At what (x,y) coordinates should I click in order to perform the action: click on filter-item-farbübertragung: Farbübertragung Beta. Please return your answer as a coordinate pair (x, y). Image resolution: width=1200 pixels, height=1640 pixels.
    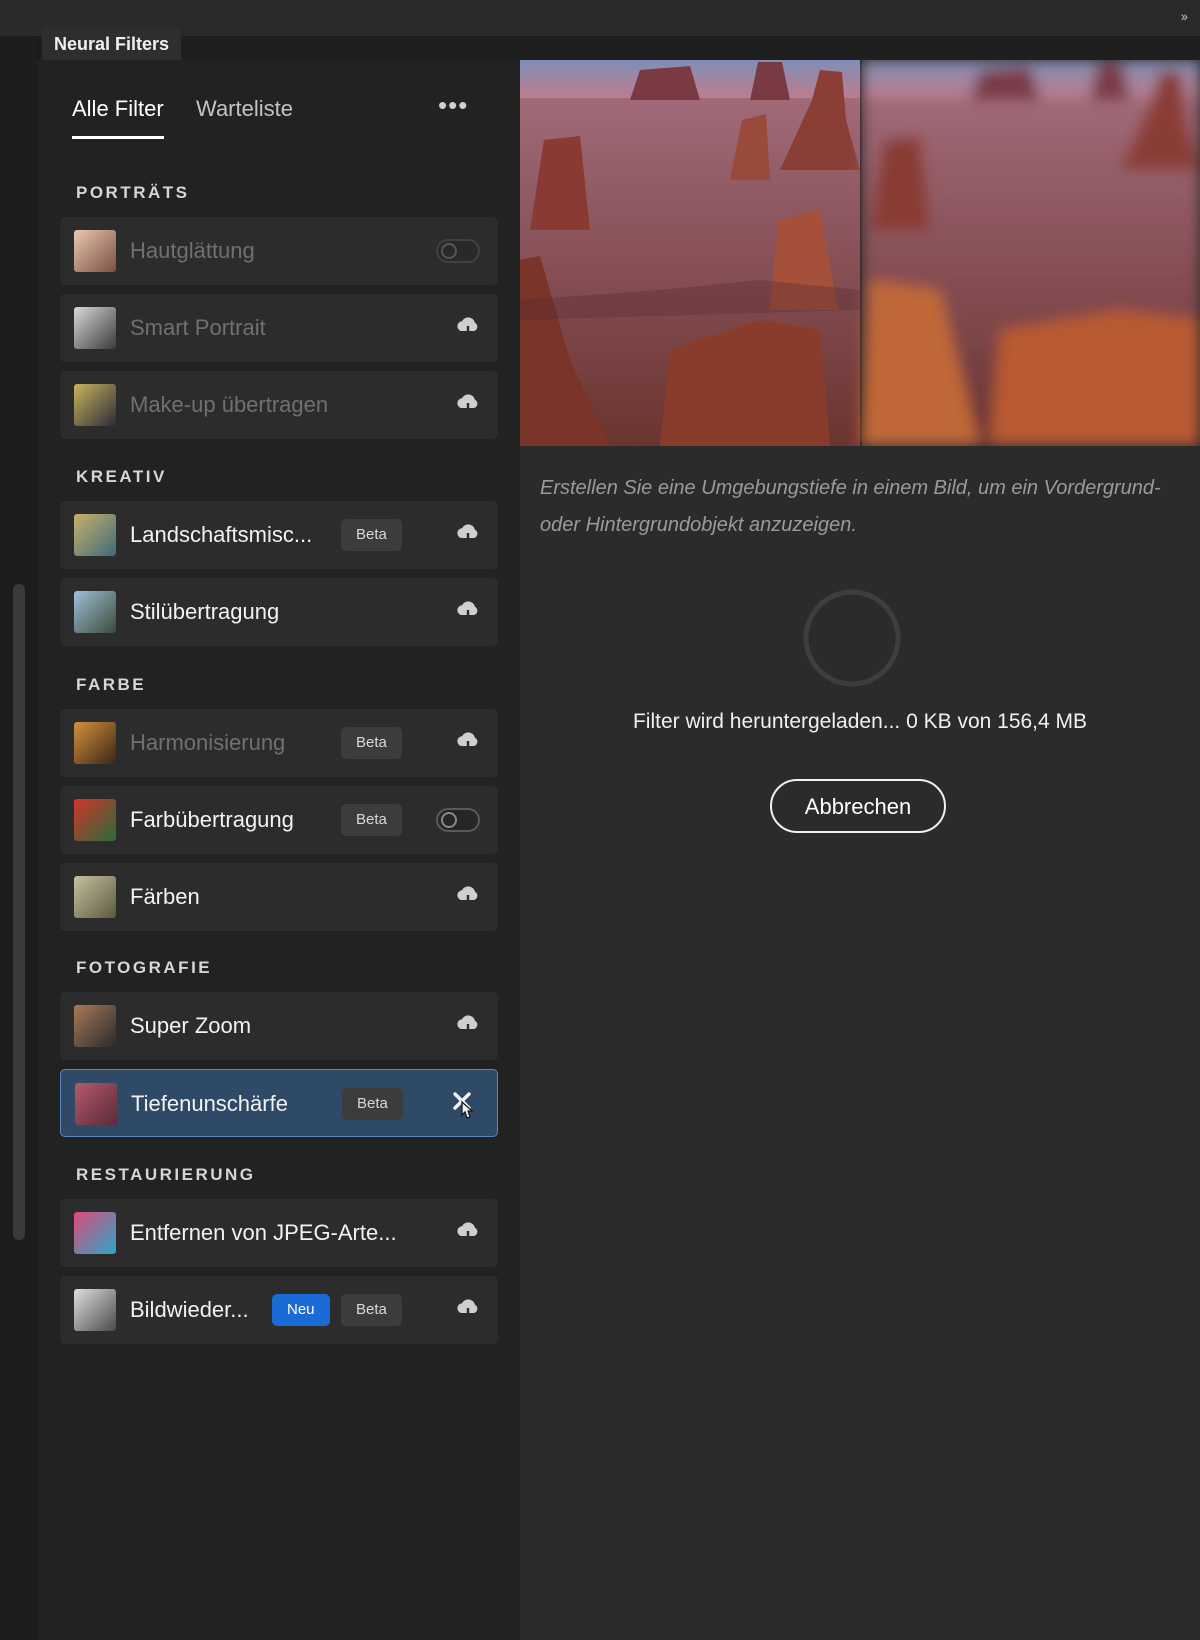
    Looking at the image, I should click on (279, 820).